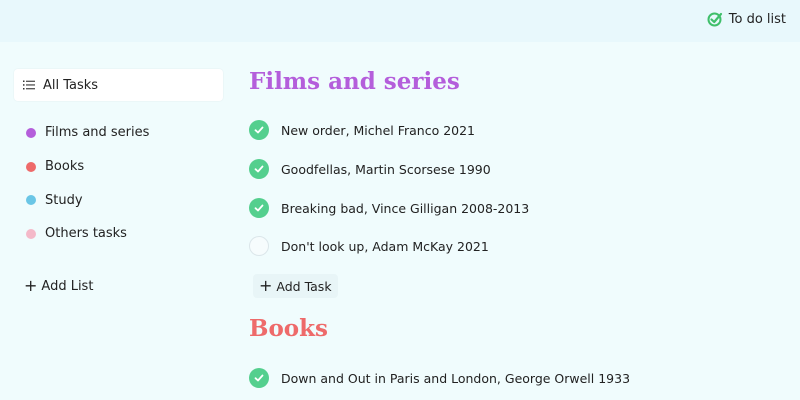 The width and height of the screenshot is (800, 400). I want to click on sidebar-item-label: Others tasks, so click(86, 234).